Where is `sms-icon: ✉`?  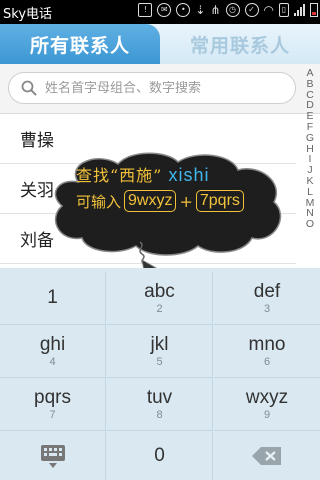 sms-icon: ✉ is located at coordinates (164, 10).